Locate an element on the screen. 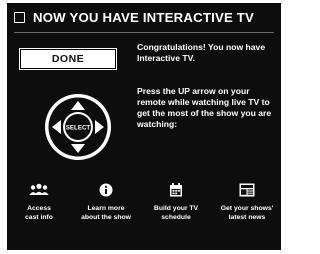  feature-label-line1: Learn more is located at coordinates (106, 208).